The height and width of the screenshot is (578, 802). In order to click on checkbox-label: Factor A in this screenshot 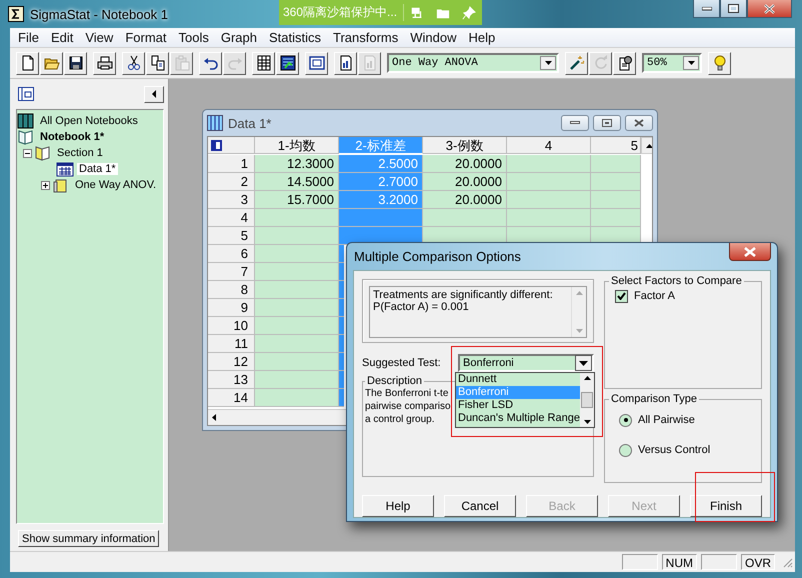, I will do `click(654, 296)`.